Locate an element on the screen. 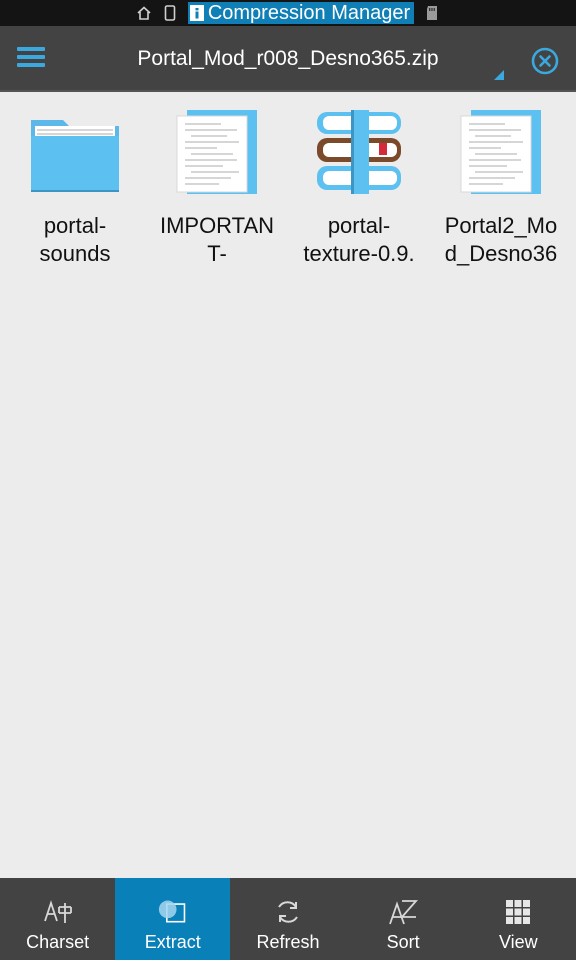 This screenshot has height=960, width=576. refresh-button: Refresh is located at coordinates (287, 919).